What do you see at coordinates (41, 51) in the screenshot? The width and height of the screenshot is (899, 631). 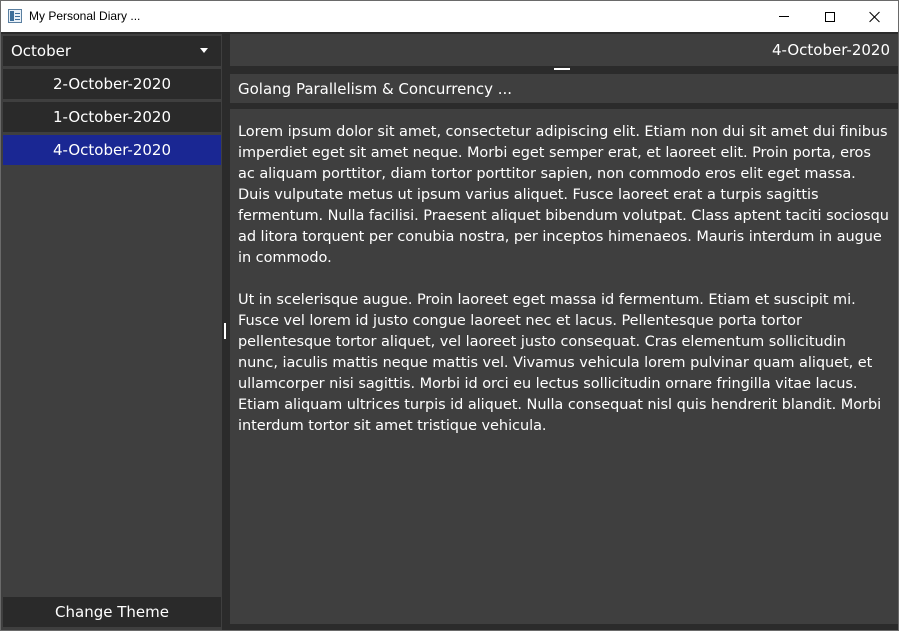 I see `month-select-value: October` at bounding box center [41, 51].